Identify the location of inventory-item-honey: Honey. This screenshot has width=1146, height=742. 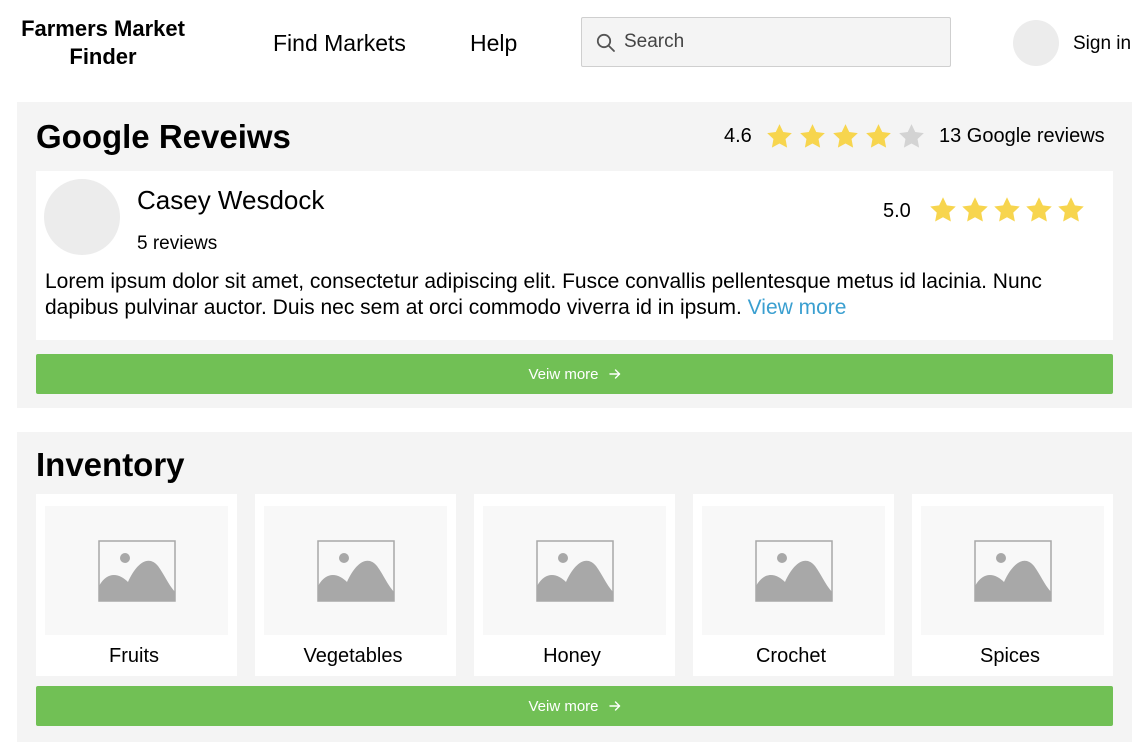
(574, 585).